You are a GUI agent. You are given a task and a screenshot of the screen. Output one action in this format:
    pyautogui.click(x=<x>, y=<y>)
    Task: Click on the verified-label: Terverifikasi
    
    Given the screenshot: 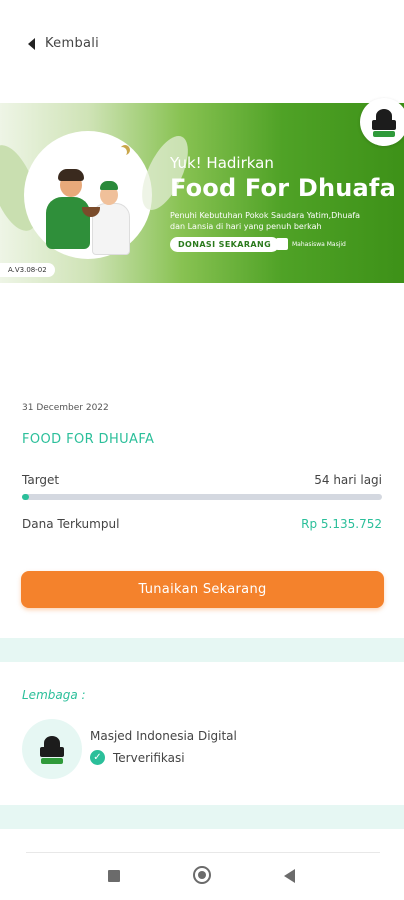 What is the action you would take?
    pyautogui.click(x=149, y=757)
    